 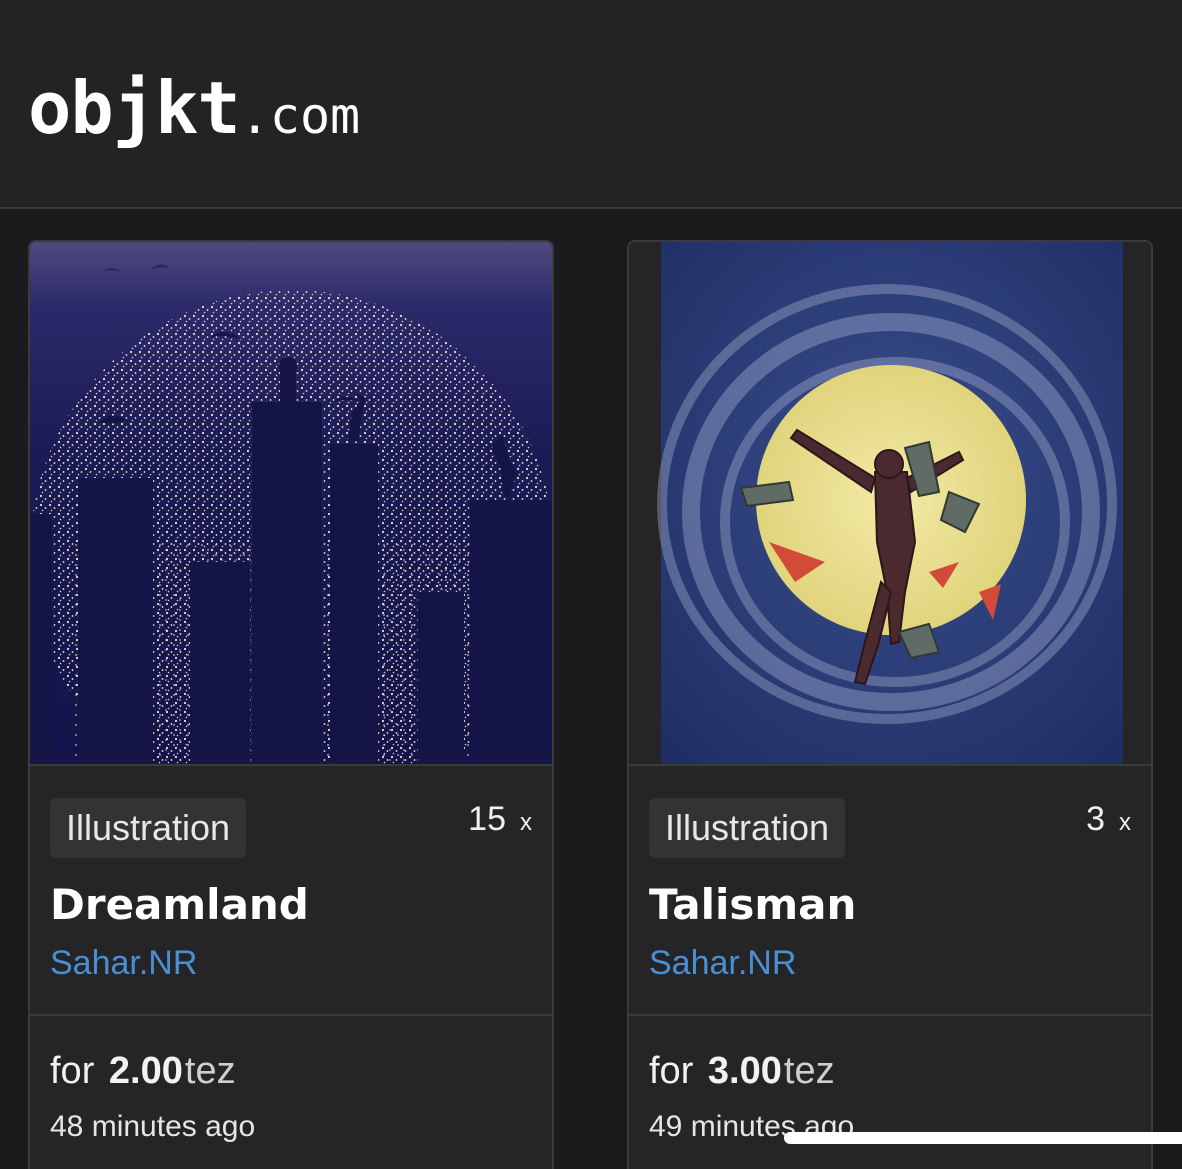 I want to click on artwork-title: Dreamland, so click(x=179, y=904).